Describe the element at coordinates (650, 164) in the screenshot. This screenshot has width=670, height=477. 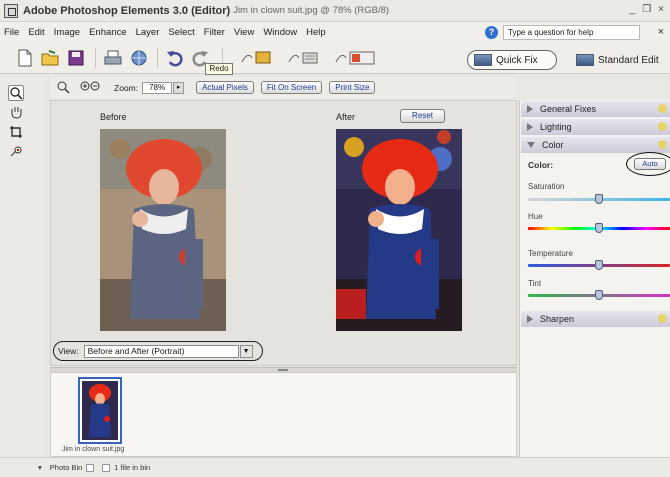
I see `auto-color-button: Auto` at that location.